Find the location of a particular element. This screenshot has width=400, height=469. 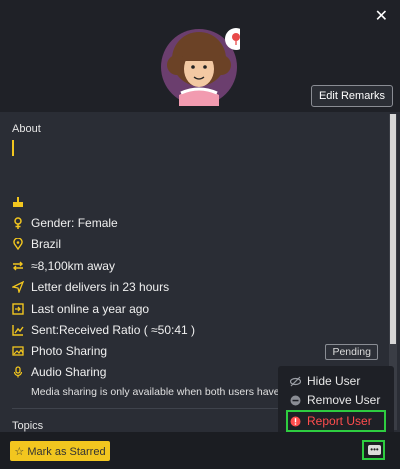

image-icon is located at coordinates (18, 351).